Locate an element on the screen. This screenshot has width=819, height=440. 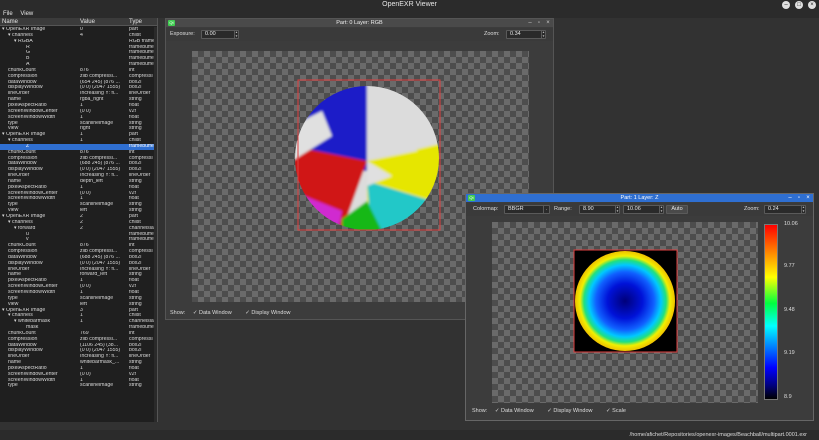
scale-tick-label: 10.06 is located at coordinates (791, 224).